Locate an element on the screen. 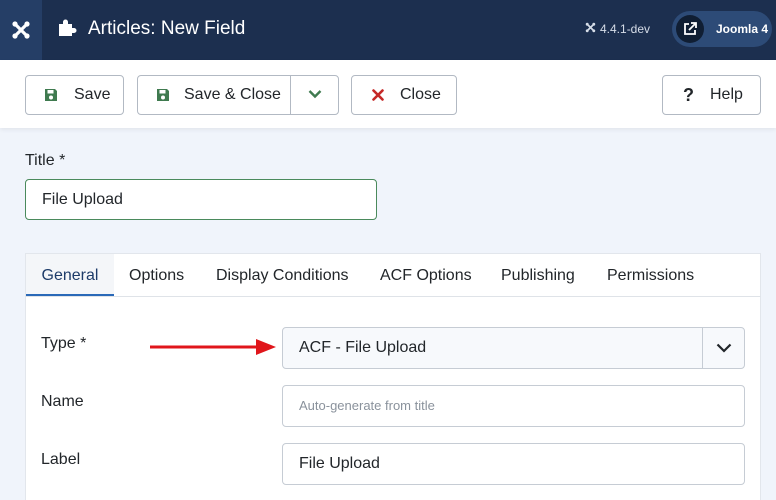 This screenshot has width=776, height=500. admin-header: Articles: New Field 4.4.1-dev Joomla 4 is located at coordinates (388, 30).